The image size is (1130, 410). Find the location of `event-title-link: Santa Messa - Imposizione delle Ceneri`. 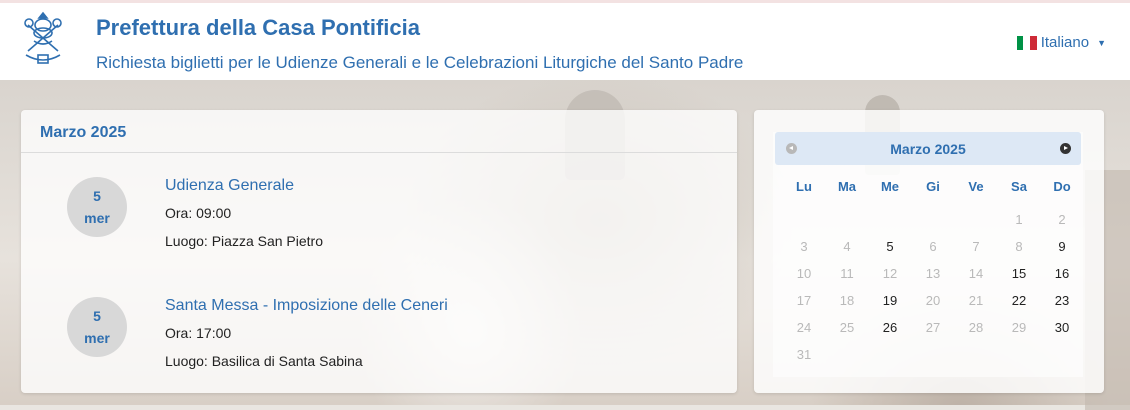

event-title-link: Santa Messa - Imposizione delle Ceneri is located at coordinates (306, 306).